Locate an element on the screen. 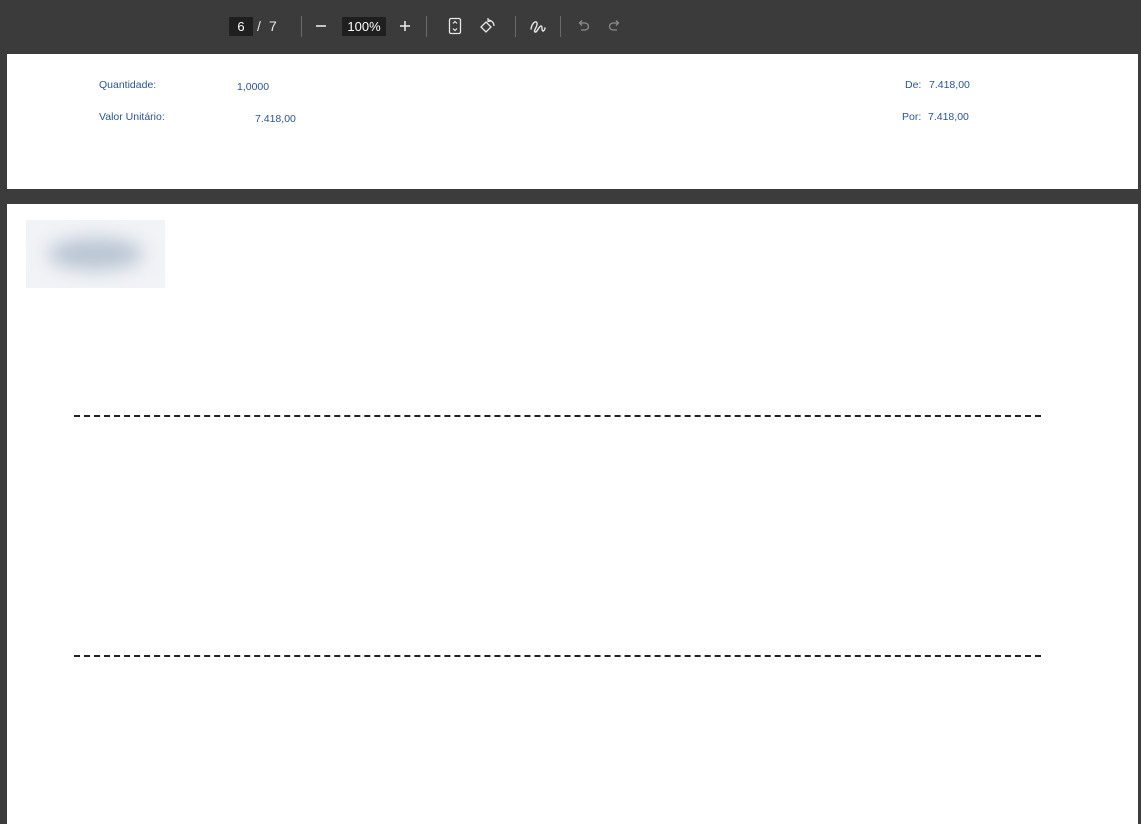 This screenshot has height=824, width=1141. de-label: De: is located at coordinates (913, 85).